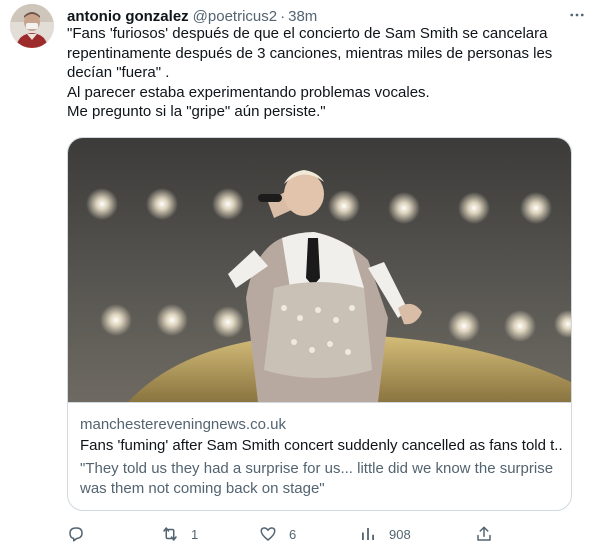 The image size is (594, 552). I want to click on tweet-text-line: Me pregunto si la "gripe" aún persiste.", so click(196, 111).